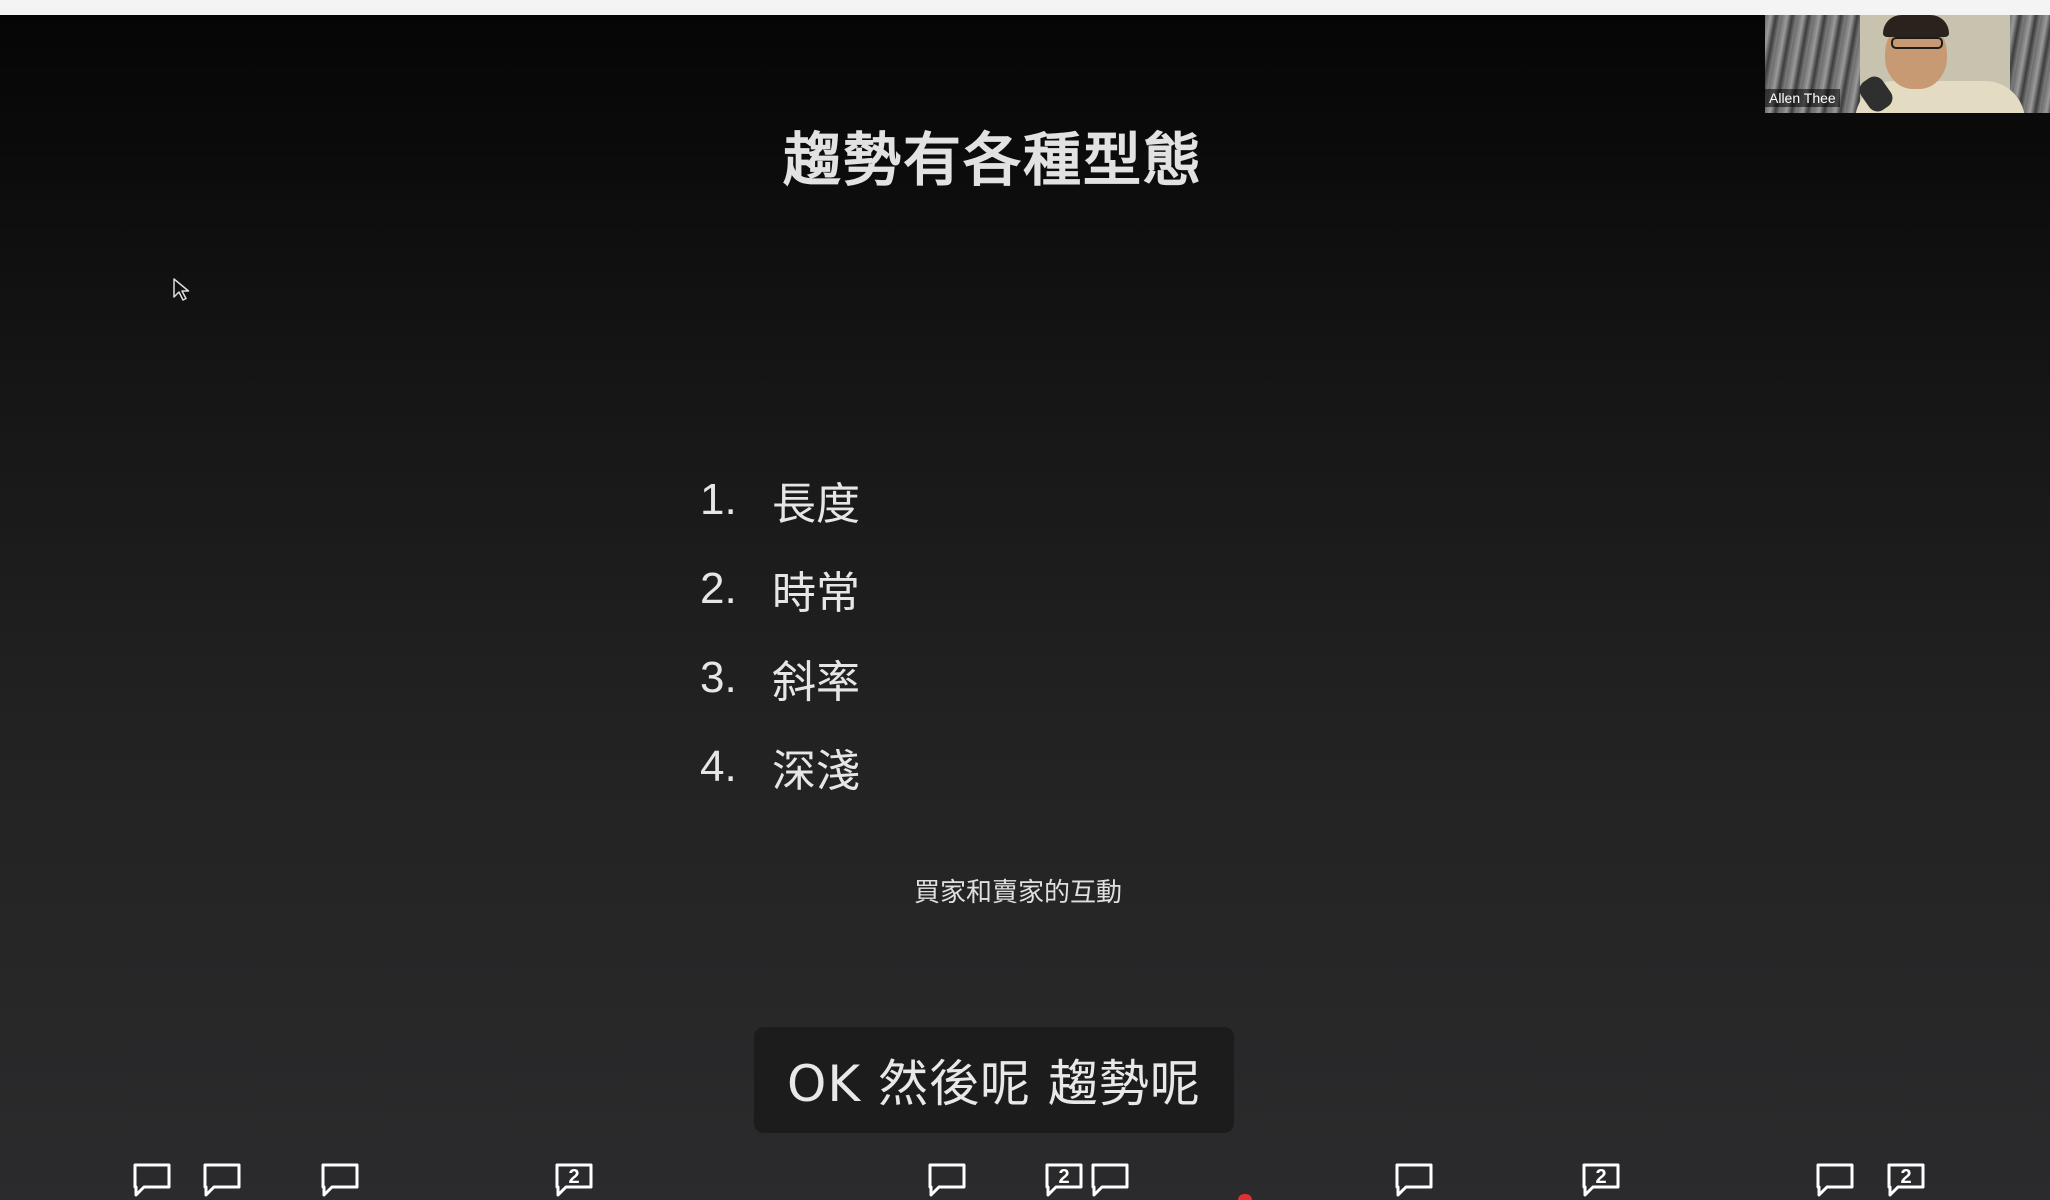 This screenshot has height=1200, width=2050. Describe the element at coordinates (816, 504) in the screenshot. I see `list-item-text: 長度` at that location.